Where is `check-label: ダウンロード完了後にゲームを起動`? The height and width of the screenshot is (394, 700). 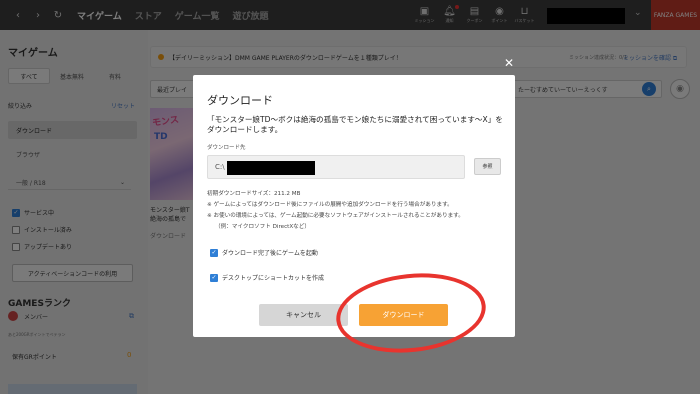 check-label: ダウンロード完了後にゲームを起動 is located at coordinates (270, 253).